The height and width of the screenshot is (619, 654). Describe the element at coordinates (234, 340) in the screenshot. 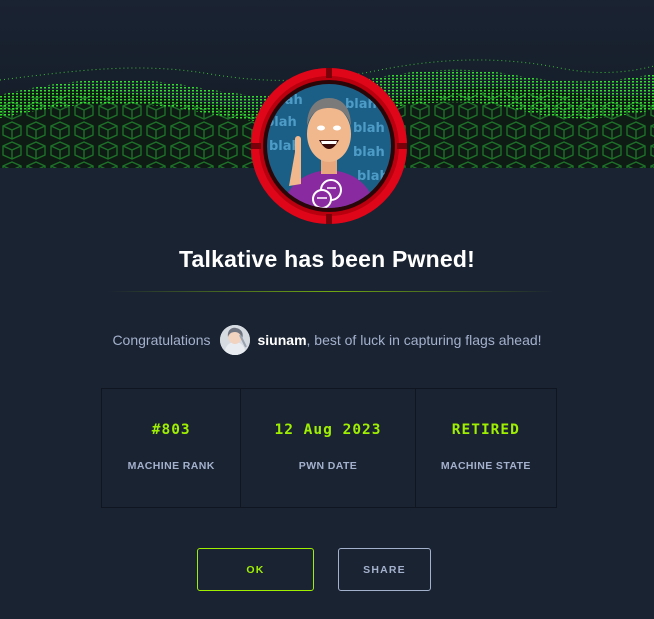

I see `user-avatar` at that location.